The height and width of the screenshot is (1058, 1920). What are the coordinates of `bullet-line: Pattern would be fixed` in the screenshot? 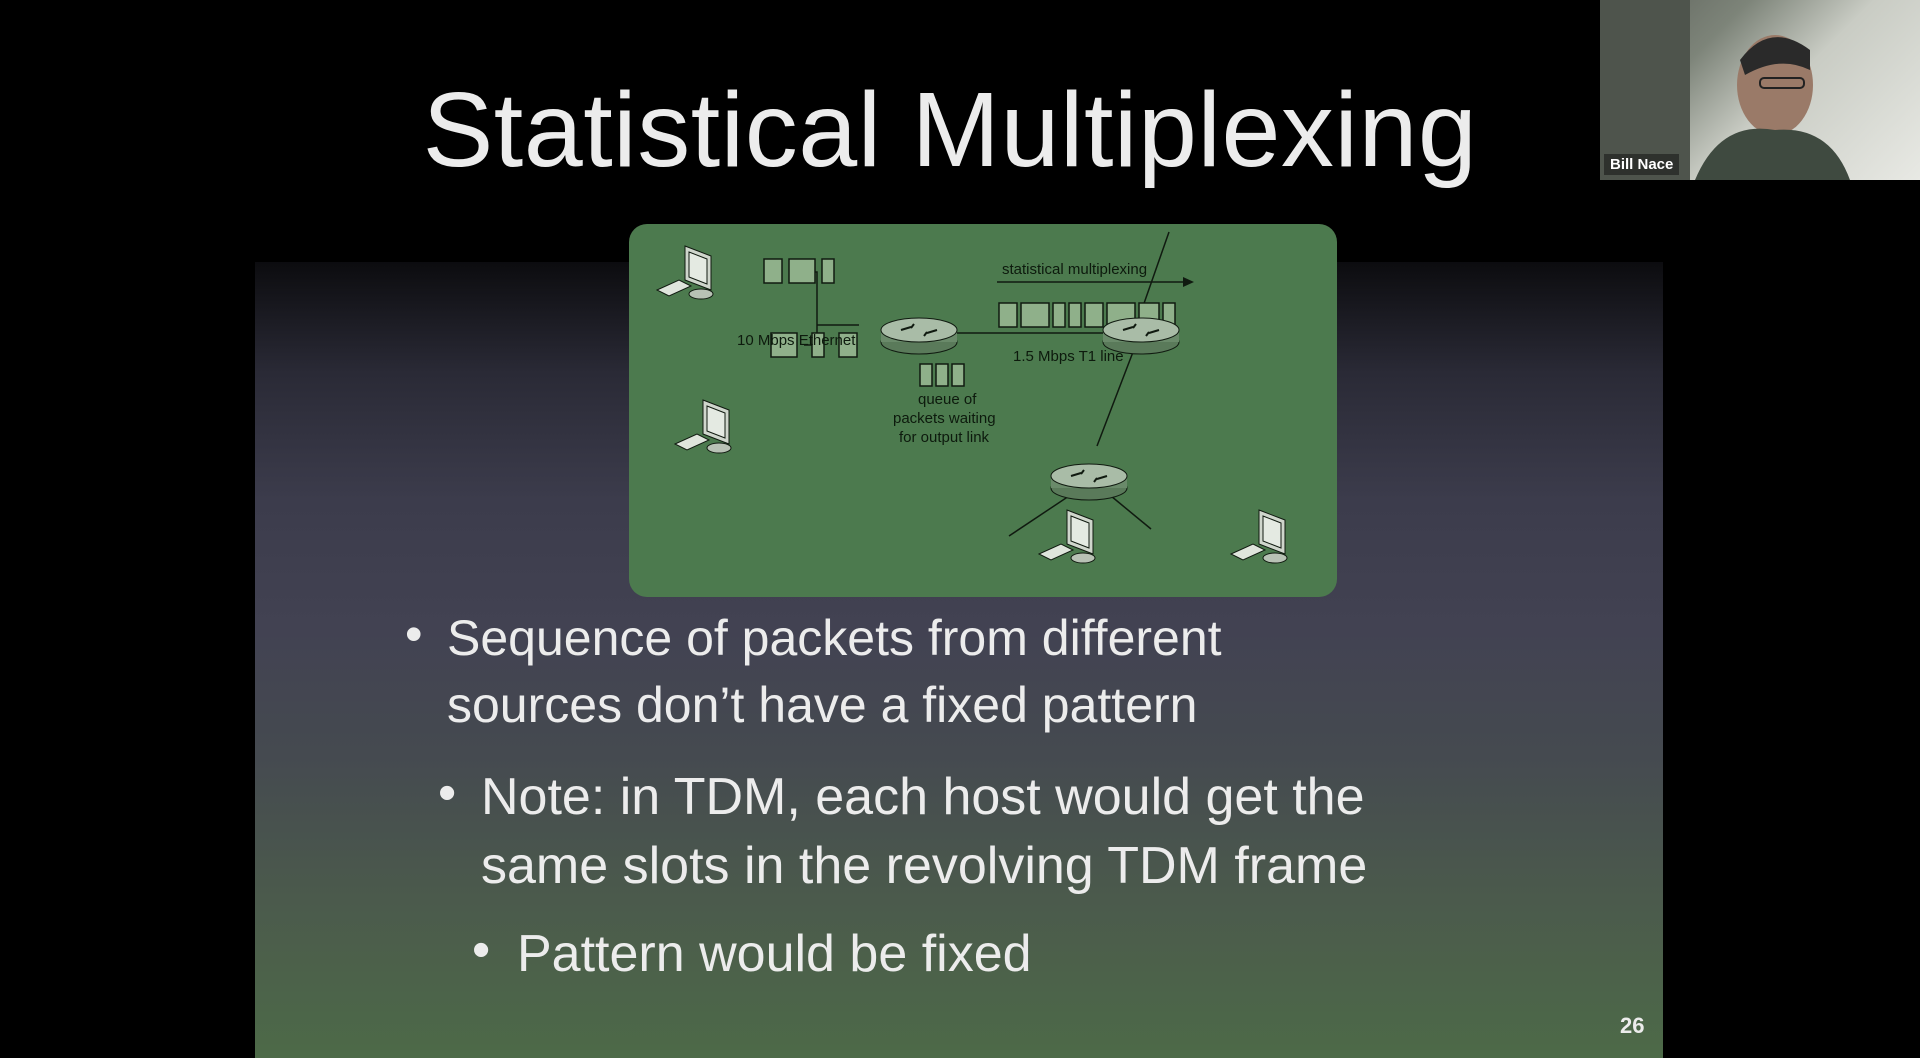 It's located at (774, 954).